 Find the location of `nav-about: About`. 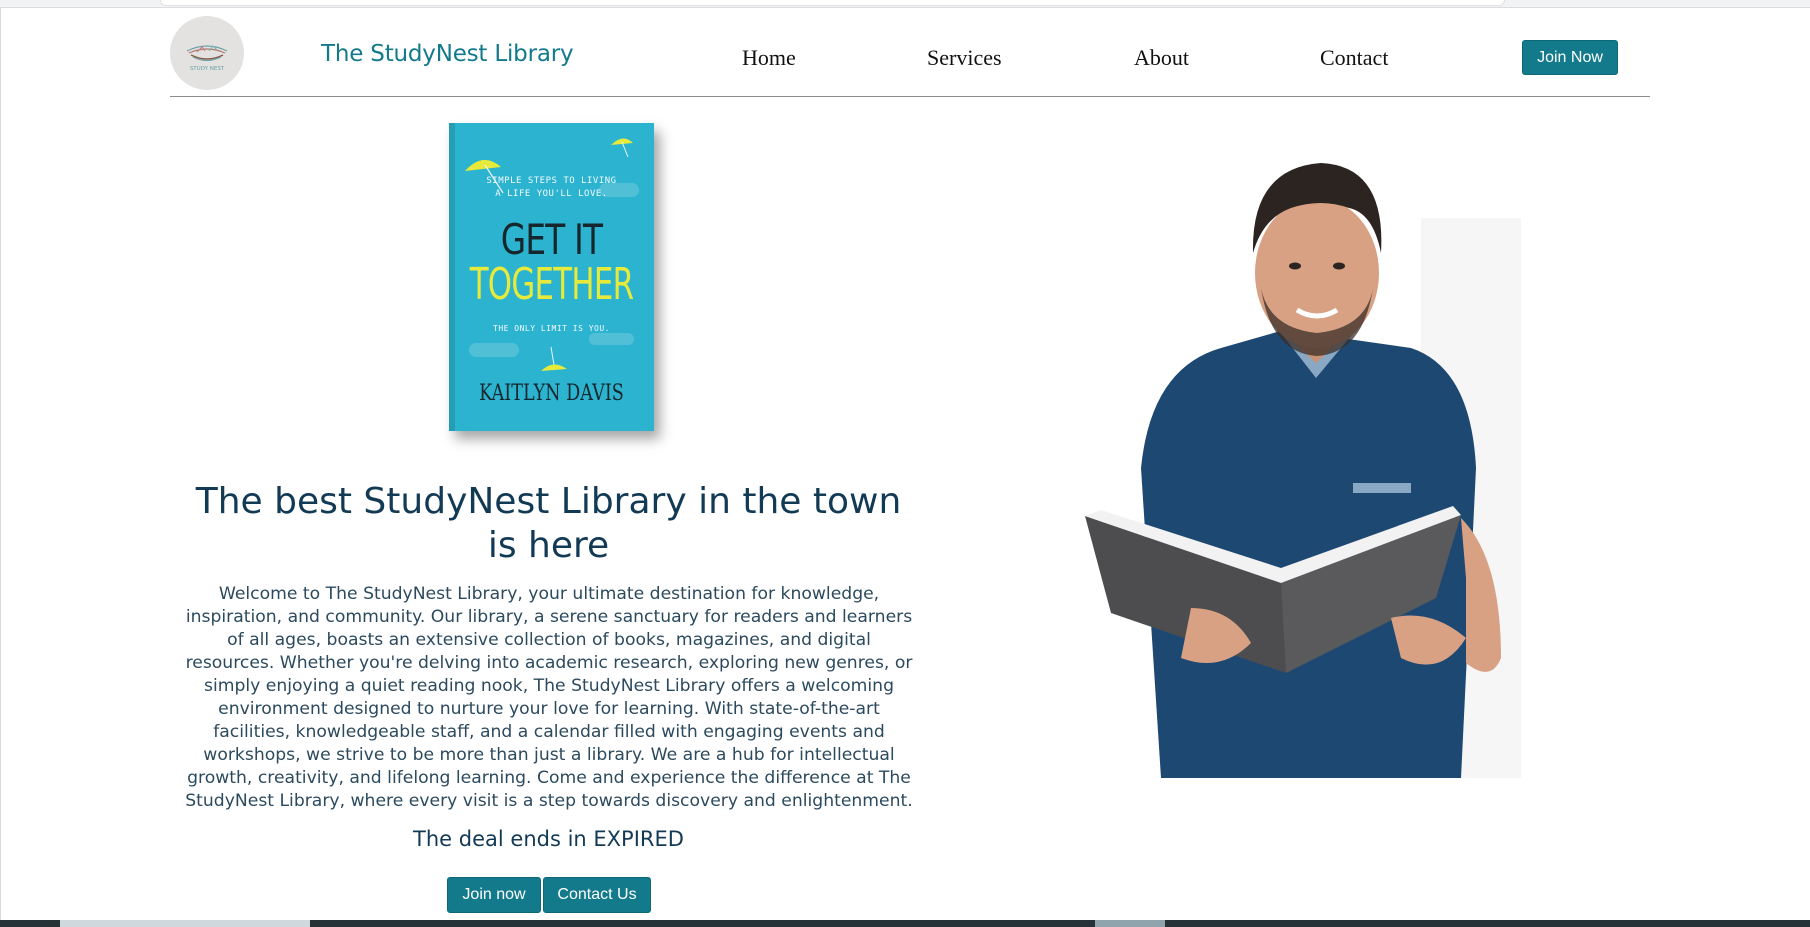

nav-about: About is located at coordinates (1161, 58).